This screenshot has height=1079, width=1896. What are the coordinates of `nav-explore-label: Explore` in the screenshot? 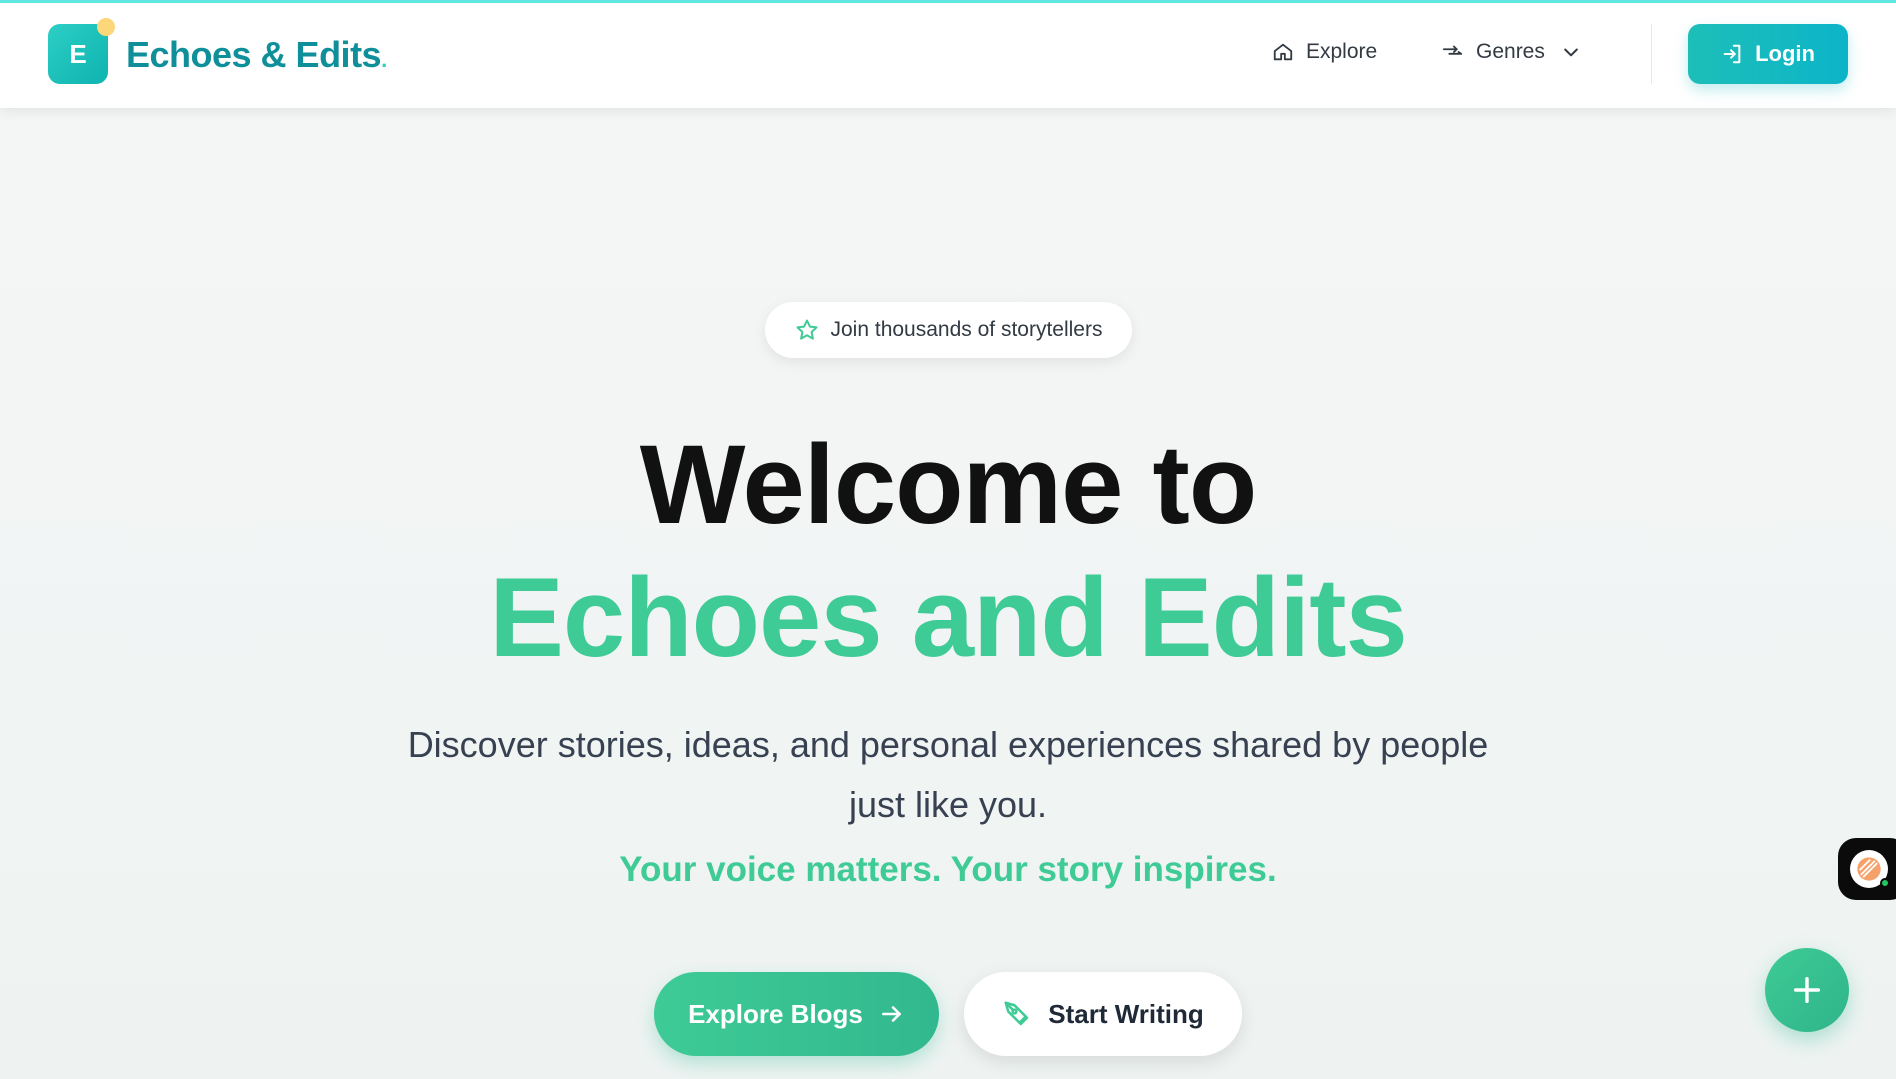 It's located at (1342, 51).